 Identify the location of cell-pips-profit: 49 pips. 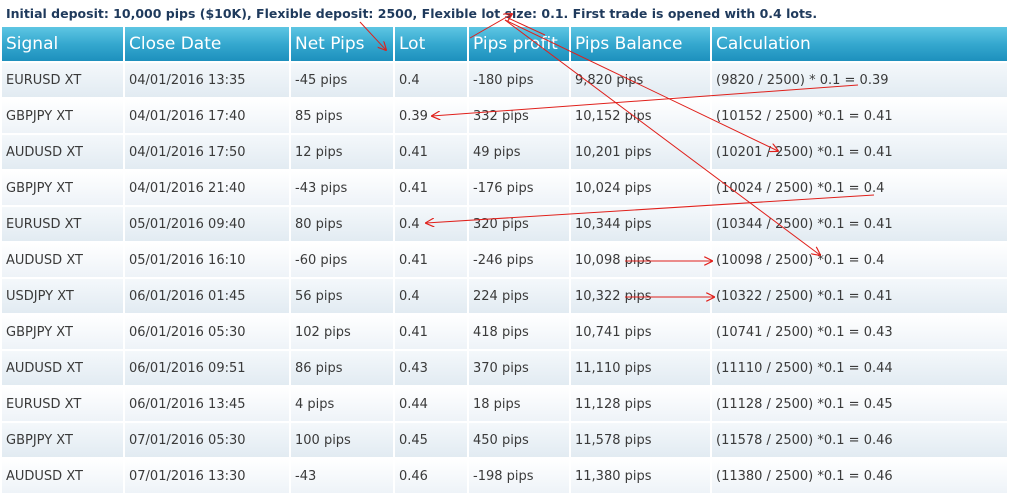
(519, 151).